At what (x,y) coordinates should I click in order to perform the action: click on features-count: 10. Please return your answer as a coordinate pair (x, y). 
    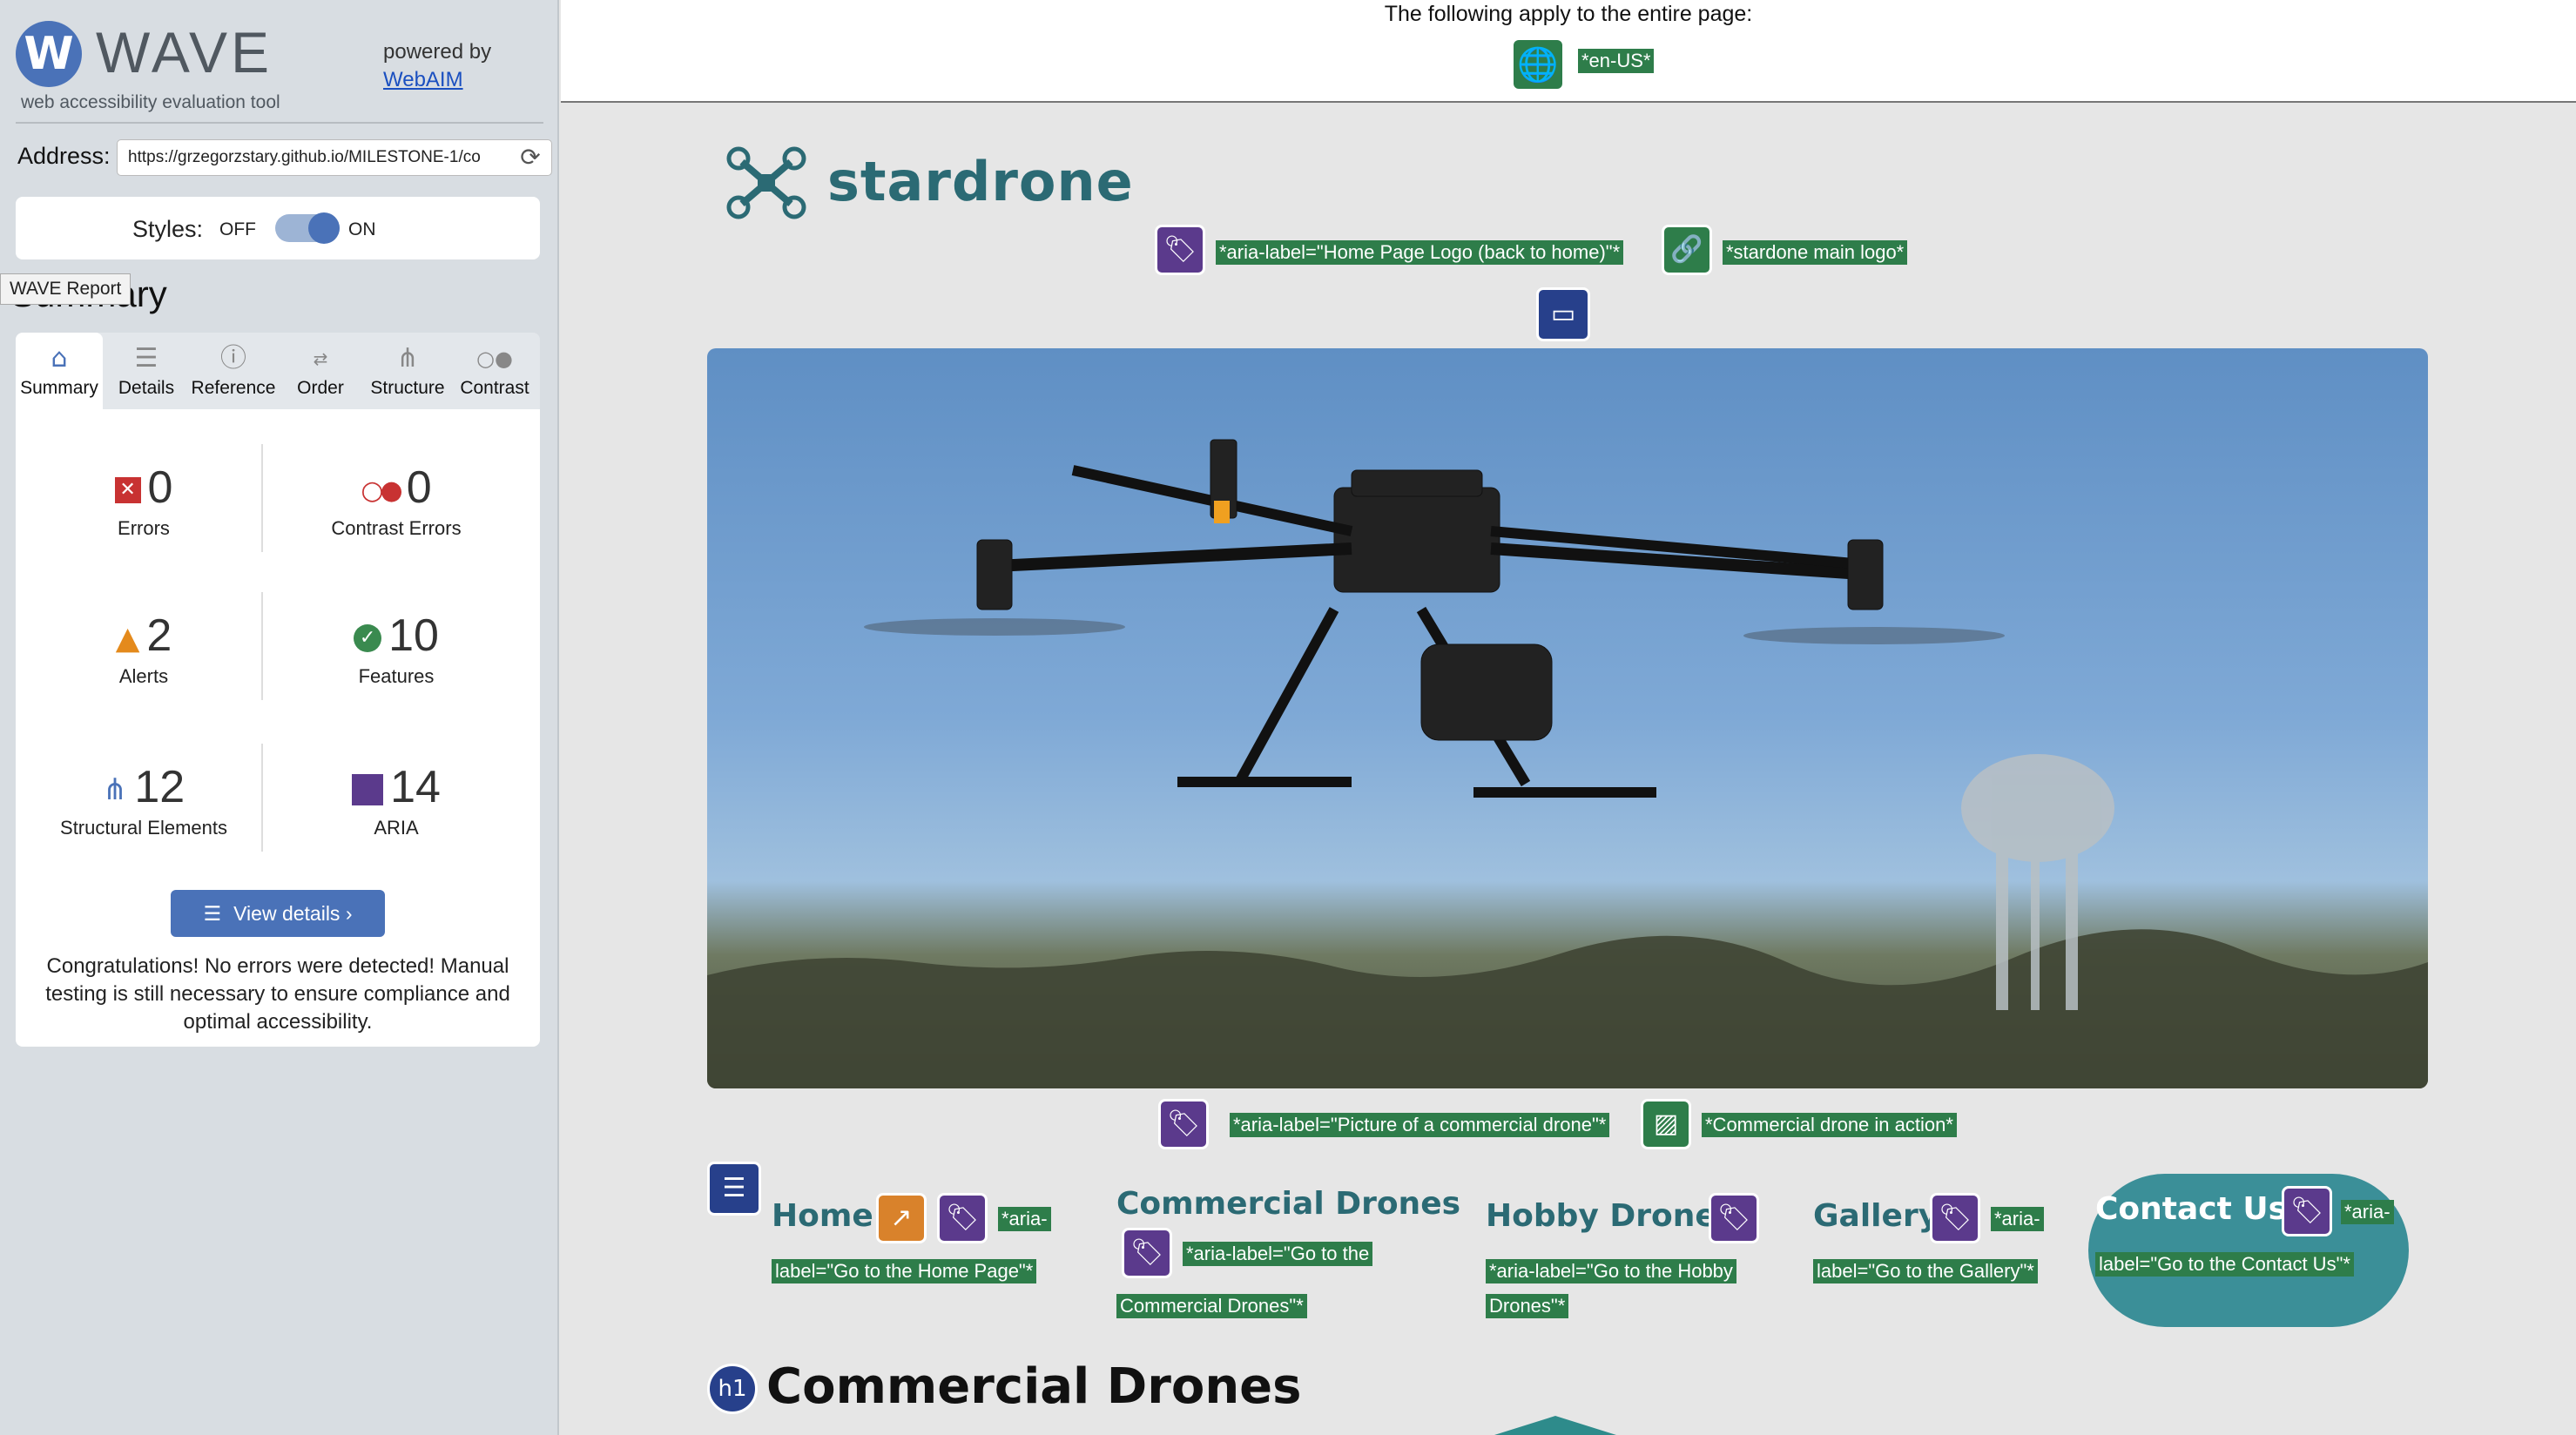
    Looking at the image, I should click on (413, 635).